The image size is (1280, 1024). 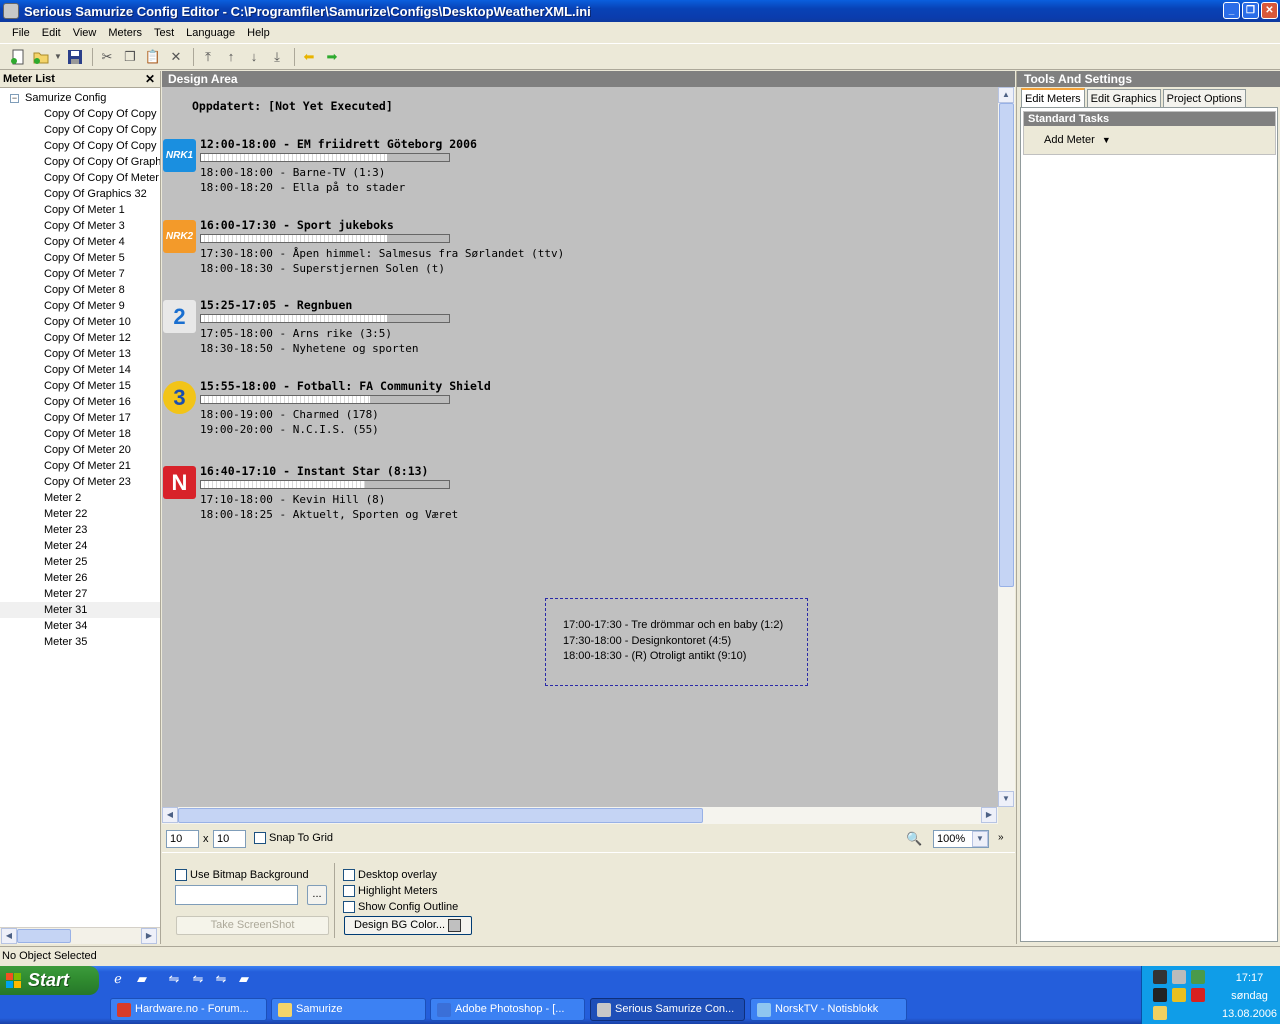 I want to click on meter-list-item: Copy Of Meter 15, so click(x=80, y=386).